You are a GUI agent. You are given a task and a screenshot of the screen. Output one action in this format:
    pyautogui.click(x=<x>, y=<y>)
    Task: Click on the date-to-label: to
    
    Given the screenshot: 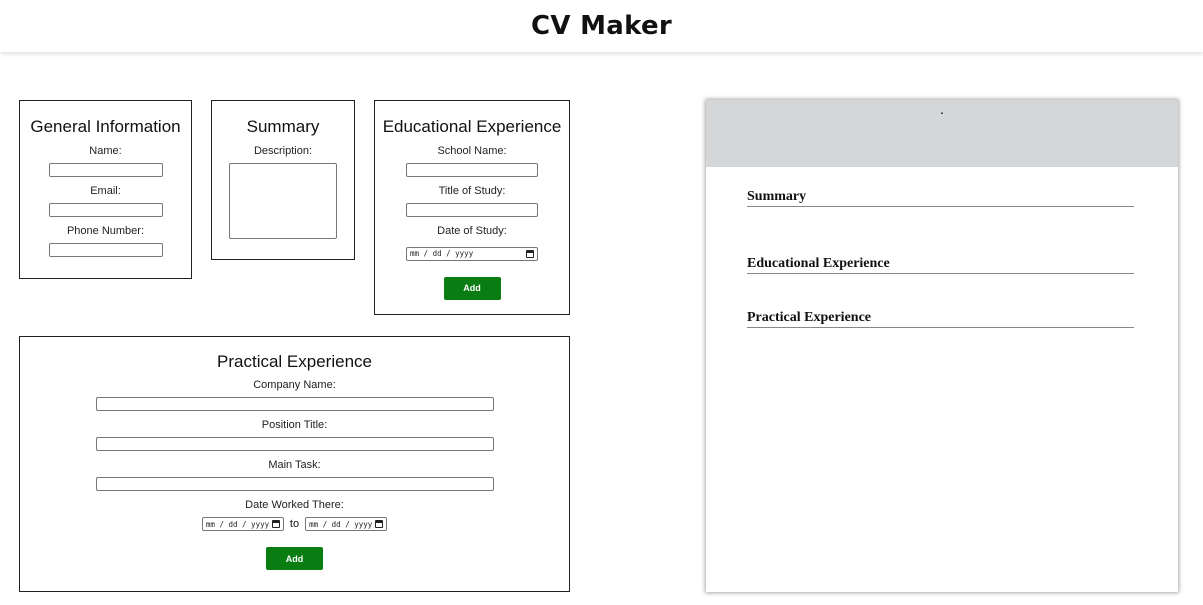 What is the action you would take?
    pyautogui.click(x=294, y=524)
    